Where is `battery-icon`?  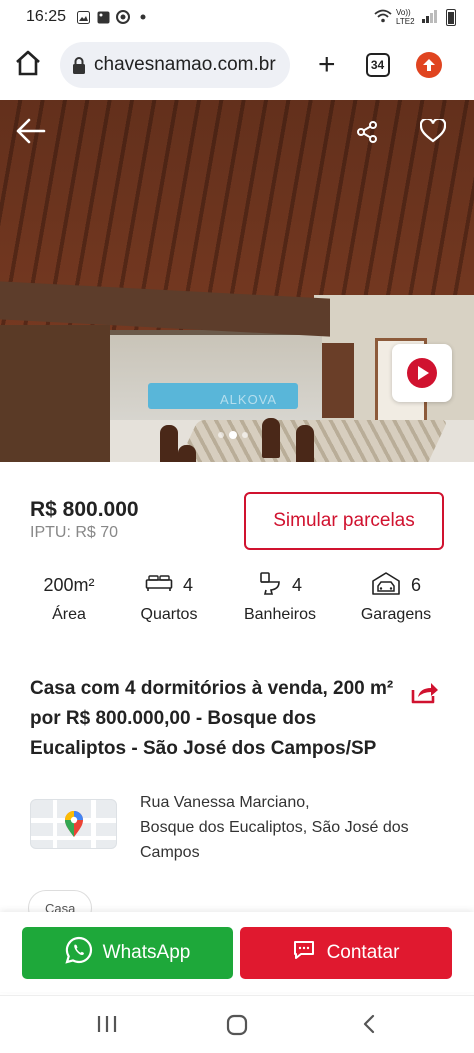 battery-icon is located at coordinates (451, 17).